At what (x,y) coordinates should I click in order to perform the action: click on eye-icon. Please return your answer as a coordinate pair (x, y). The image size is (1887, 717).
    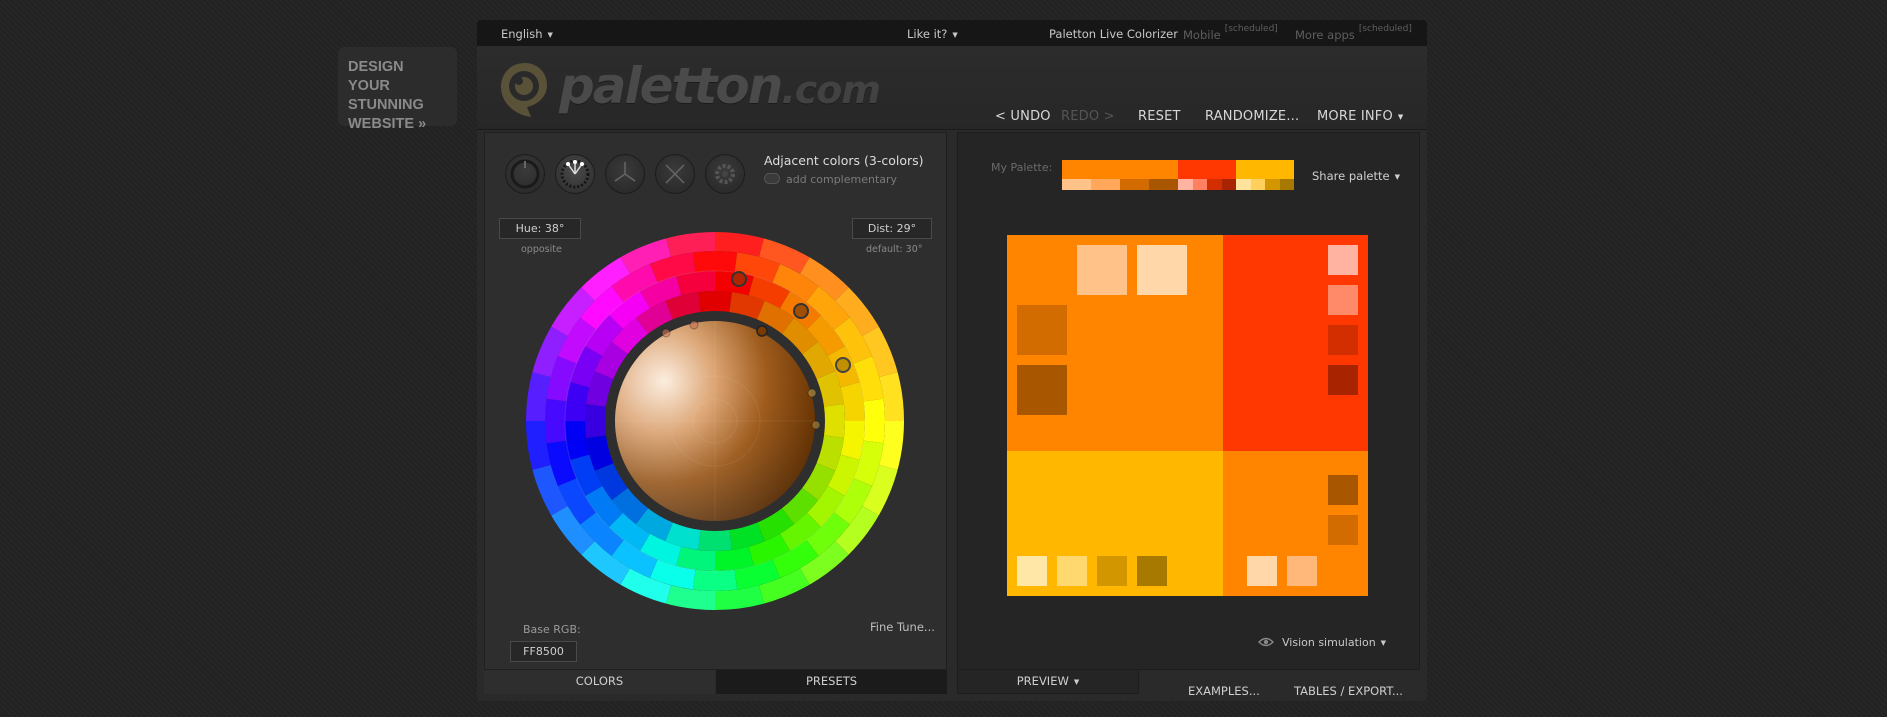
    Looking at the image, I should click on (1266, 642).